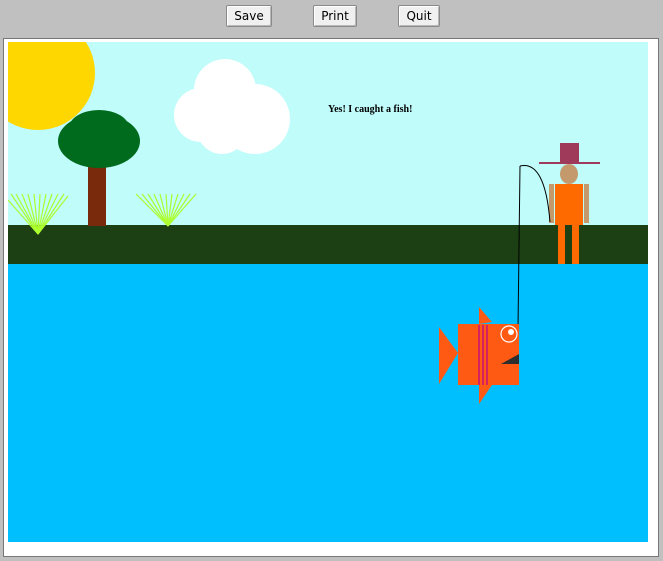 The width and height of the screenshot is (663, 561). I want to click on toolbar: Save Print Quit, so click(331, 18).